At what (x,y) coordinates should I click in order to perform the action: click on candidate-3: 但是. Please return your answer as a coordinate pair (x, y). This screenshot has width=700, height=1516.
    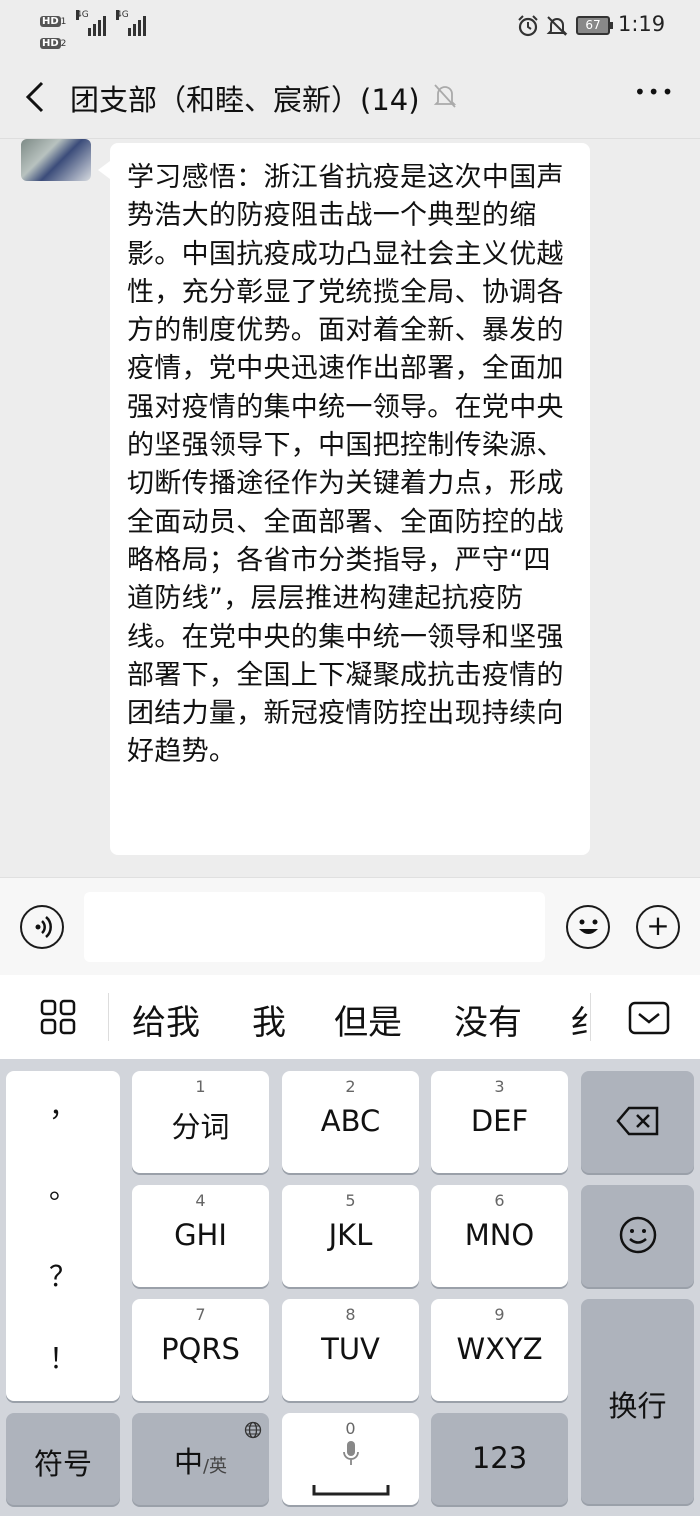
    Looking at the image, I should click on (368, 1019).